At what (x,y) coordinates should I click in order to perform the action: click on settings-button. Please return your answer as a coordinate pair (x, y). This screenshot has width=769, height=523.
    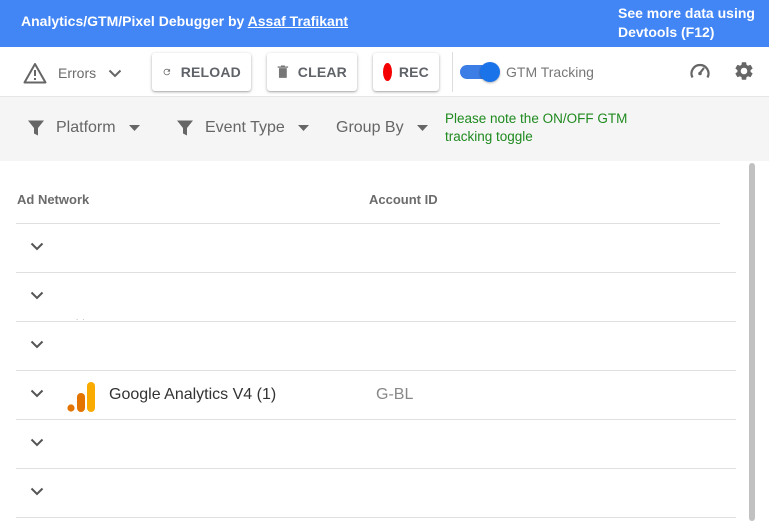
    Looking at the image, I should click on (744, 71).